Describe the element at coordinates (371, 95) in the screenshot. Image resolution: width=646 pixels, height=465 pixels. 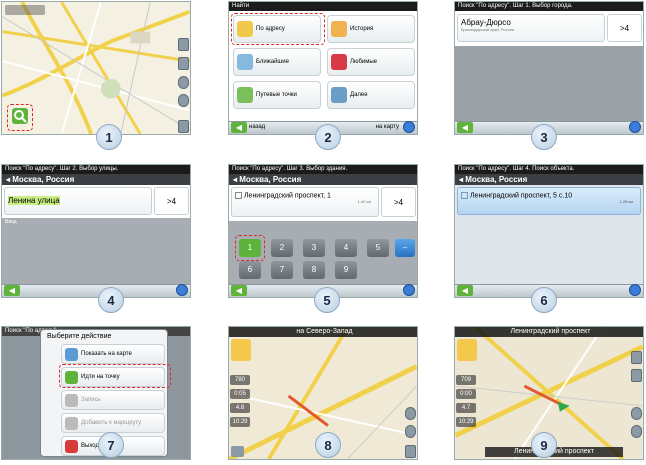
I see `next-button: Далее` at that location.